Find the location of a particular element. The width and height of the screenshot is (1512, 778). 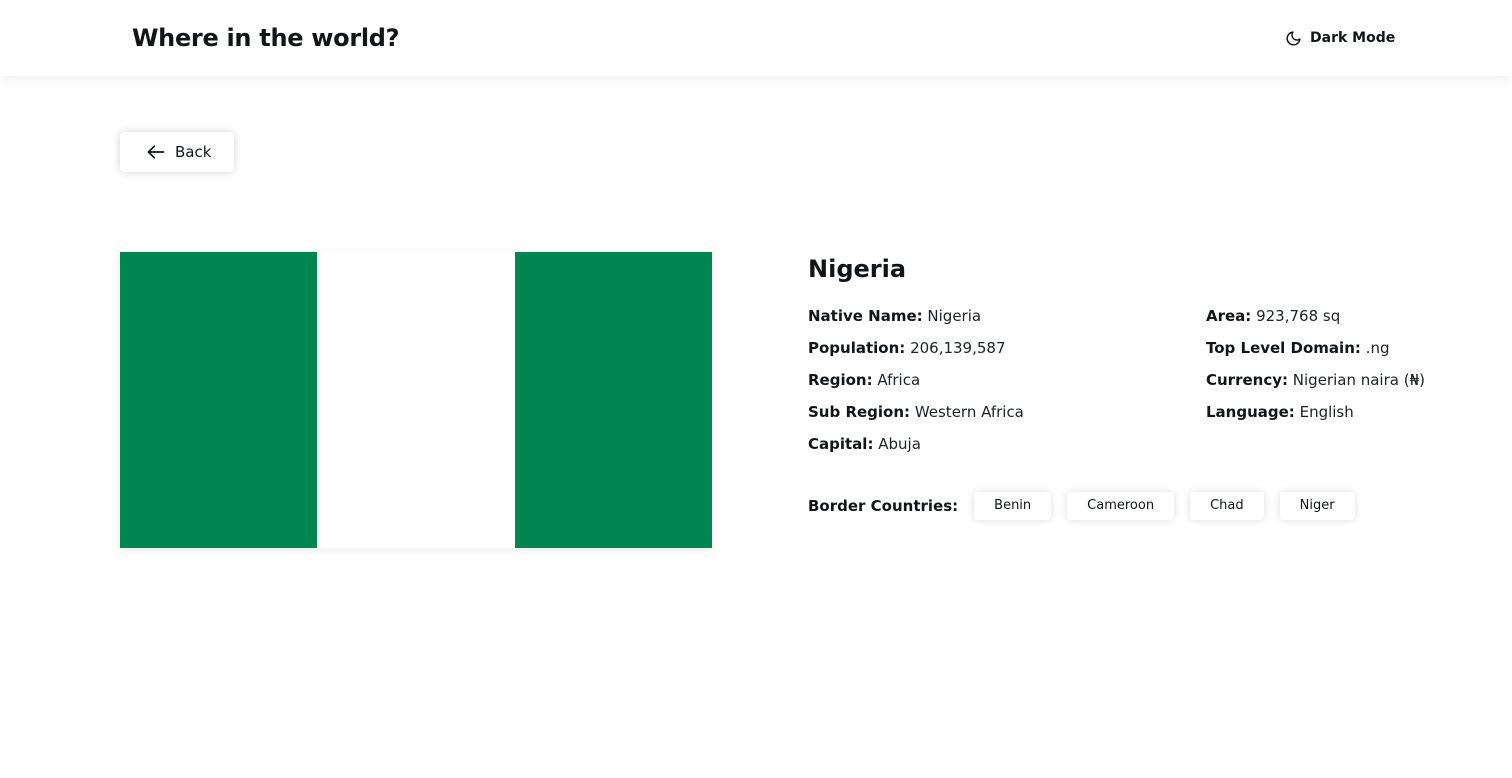

flag-stripe-middle is located at coordinates (416, 400).